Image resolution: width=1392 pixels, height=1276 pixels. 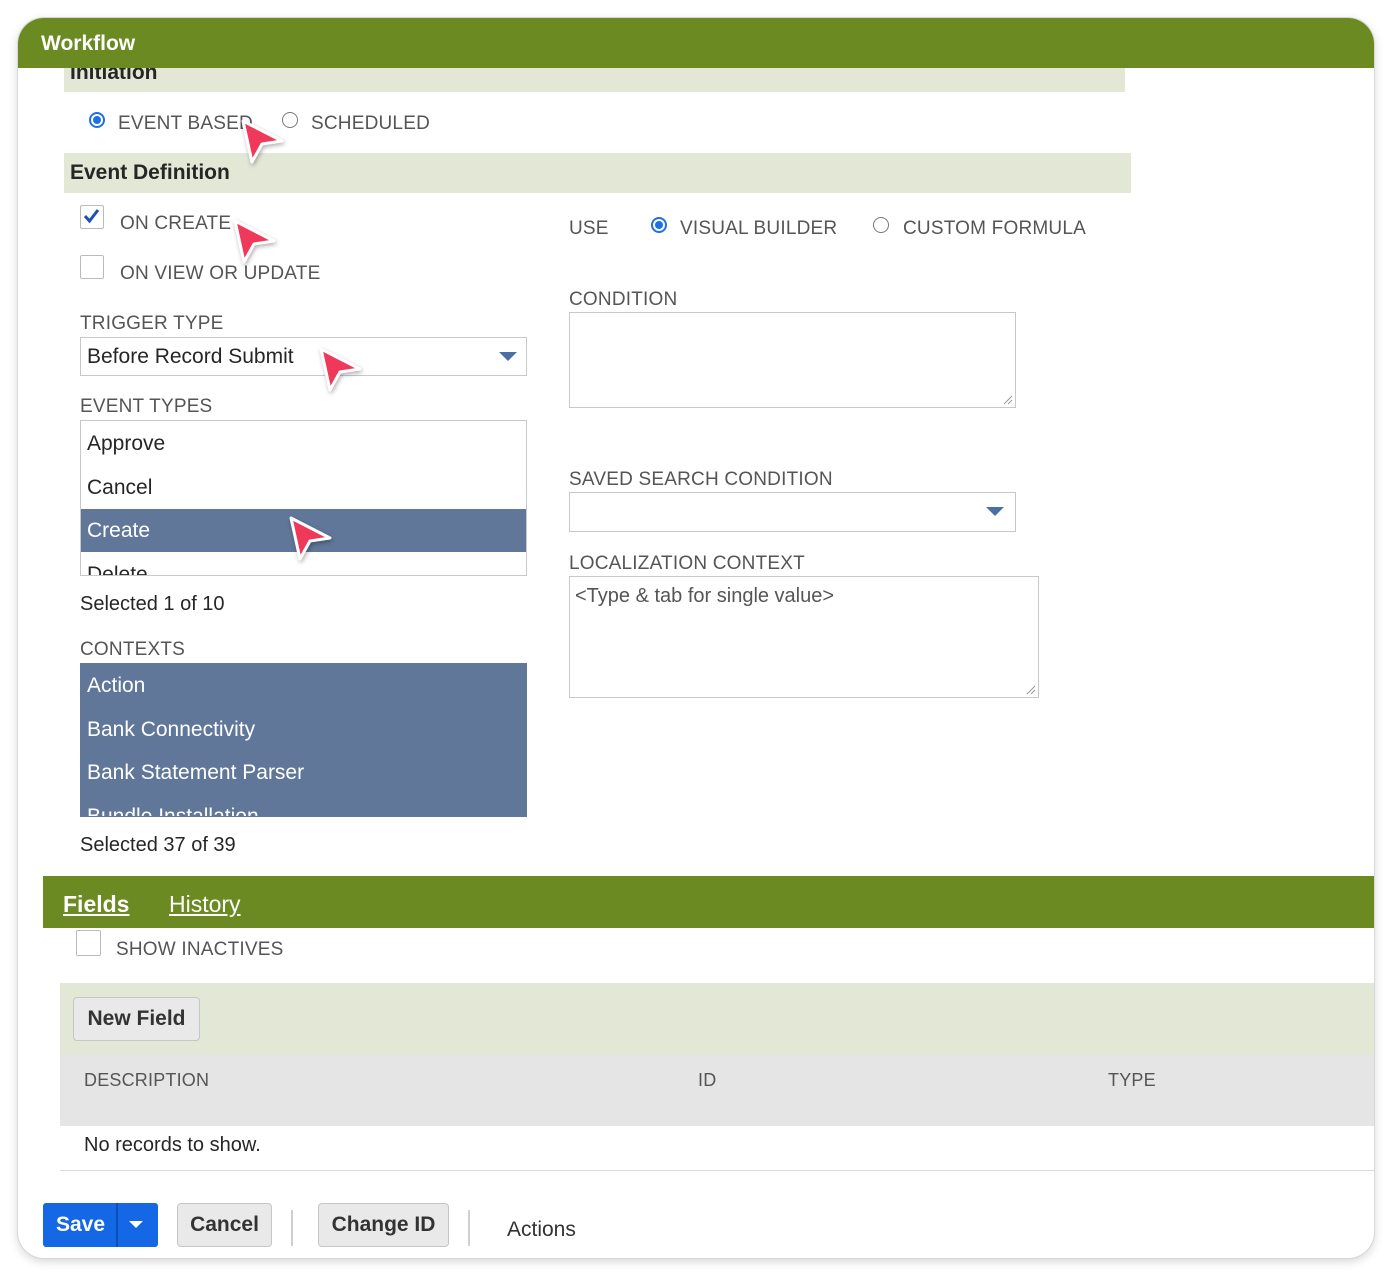 What do you see at coordinates (717, 1090) in the screenshot?
I see `fields-table-header: DESCRIPTION ID TYPE` at bounding box center [717, 1090].